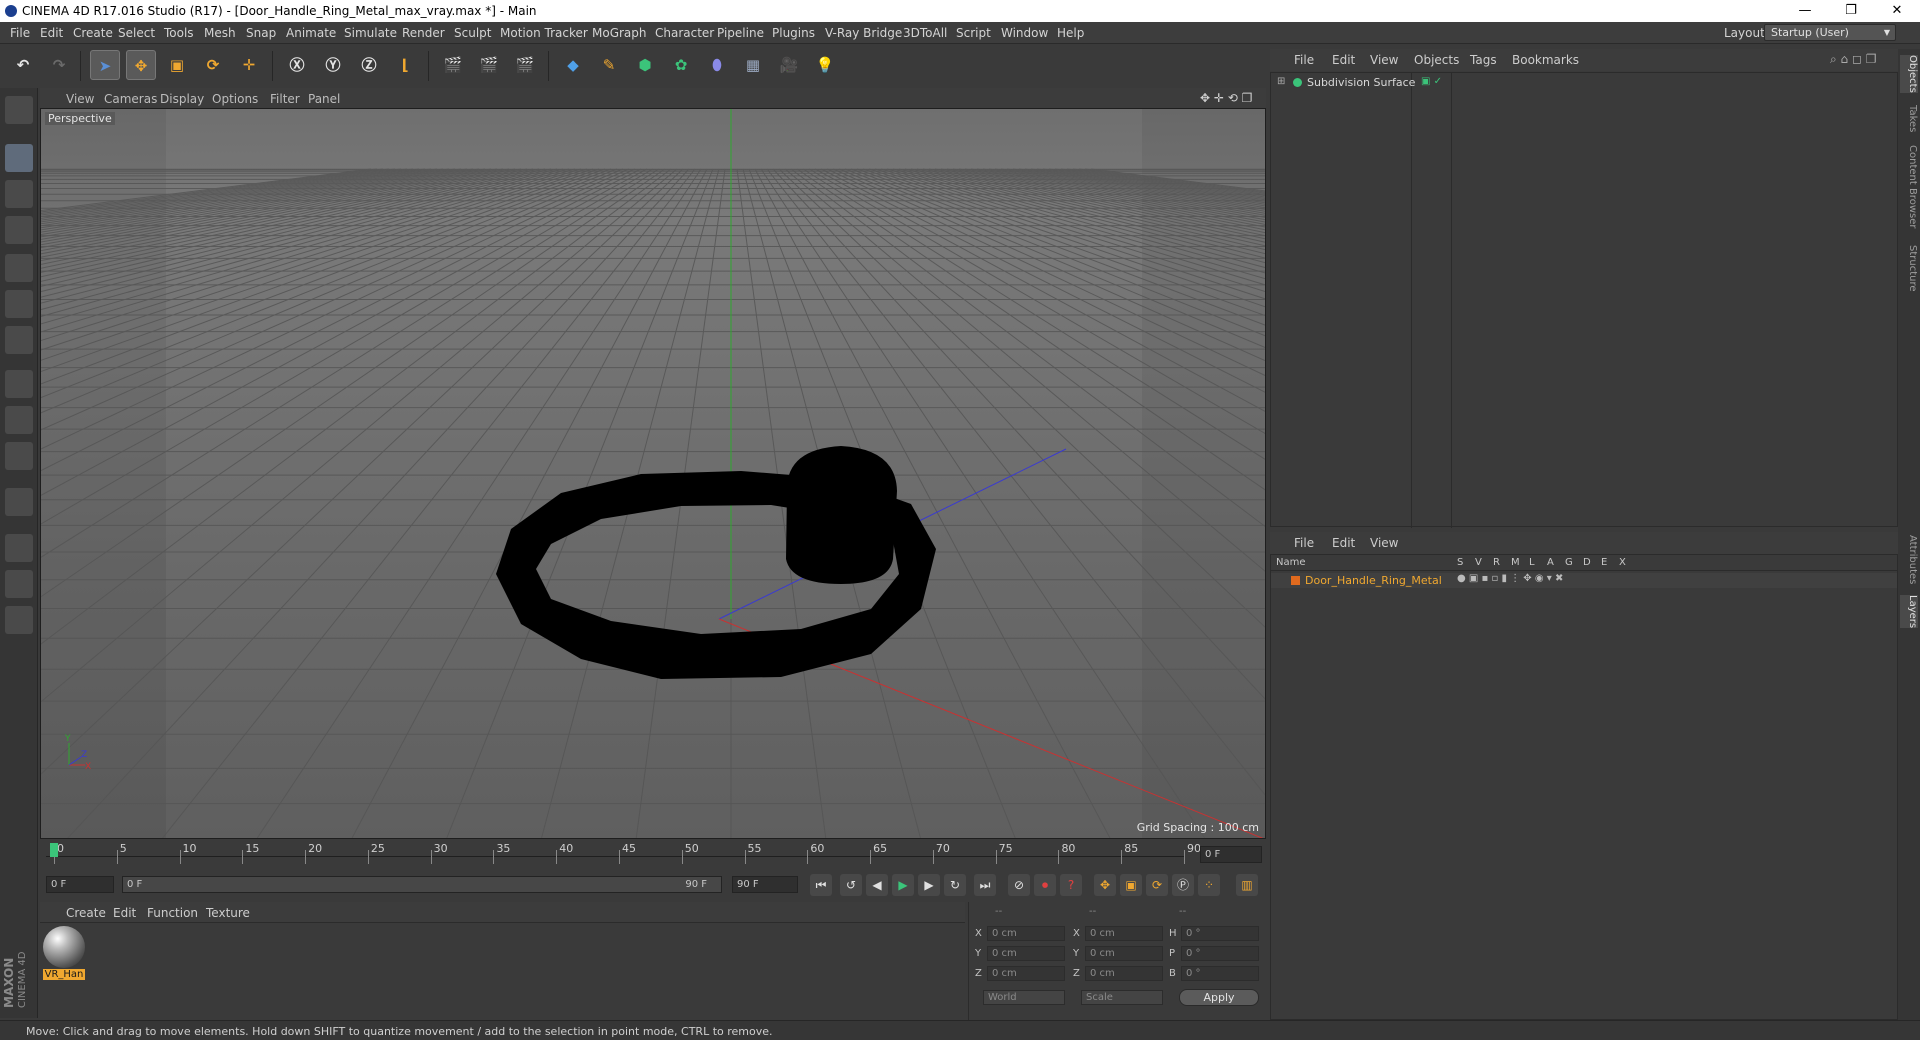 The width and height of the screenshot is (1920, 1040). What do you see at coordinates (93, 33) in the screenshot?
I see `menu-create: Create` at bounding box center [93, 33].